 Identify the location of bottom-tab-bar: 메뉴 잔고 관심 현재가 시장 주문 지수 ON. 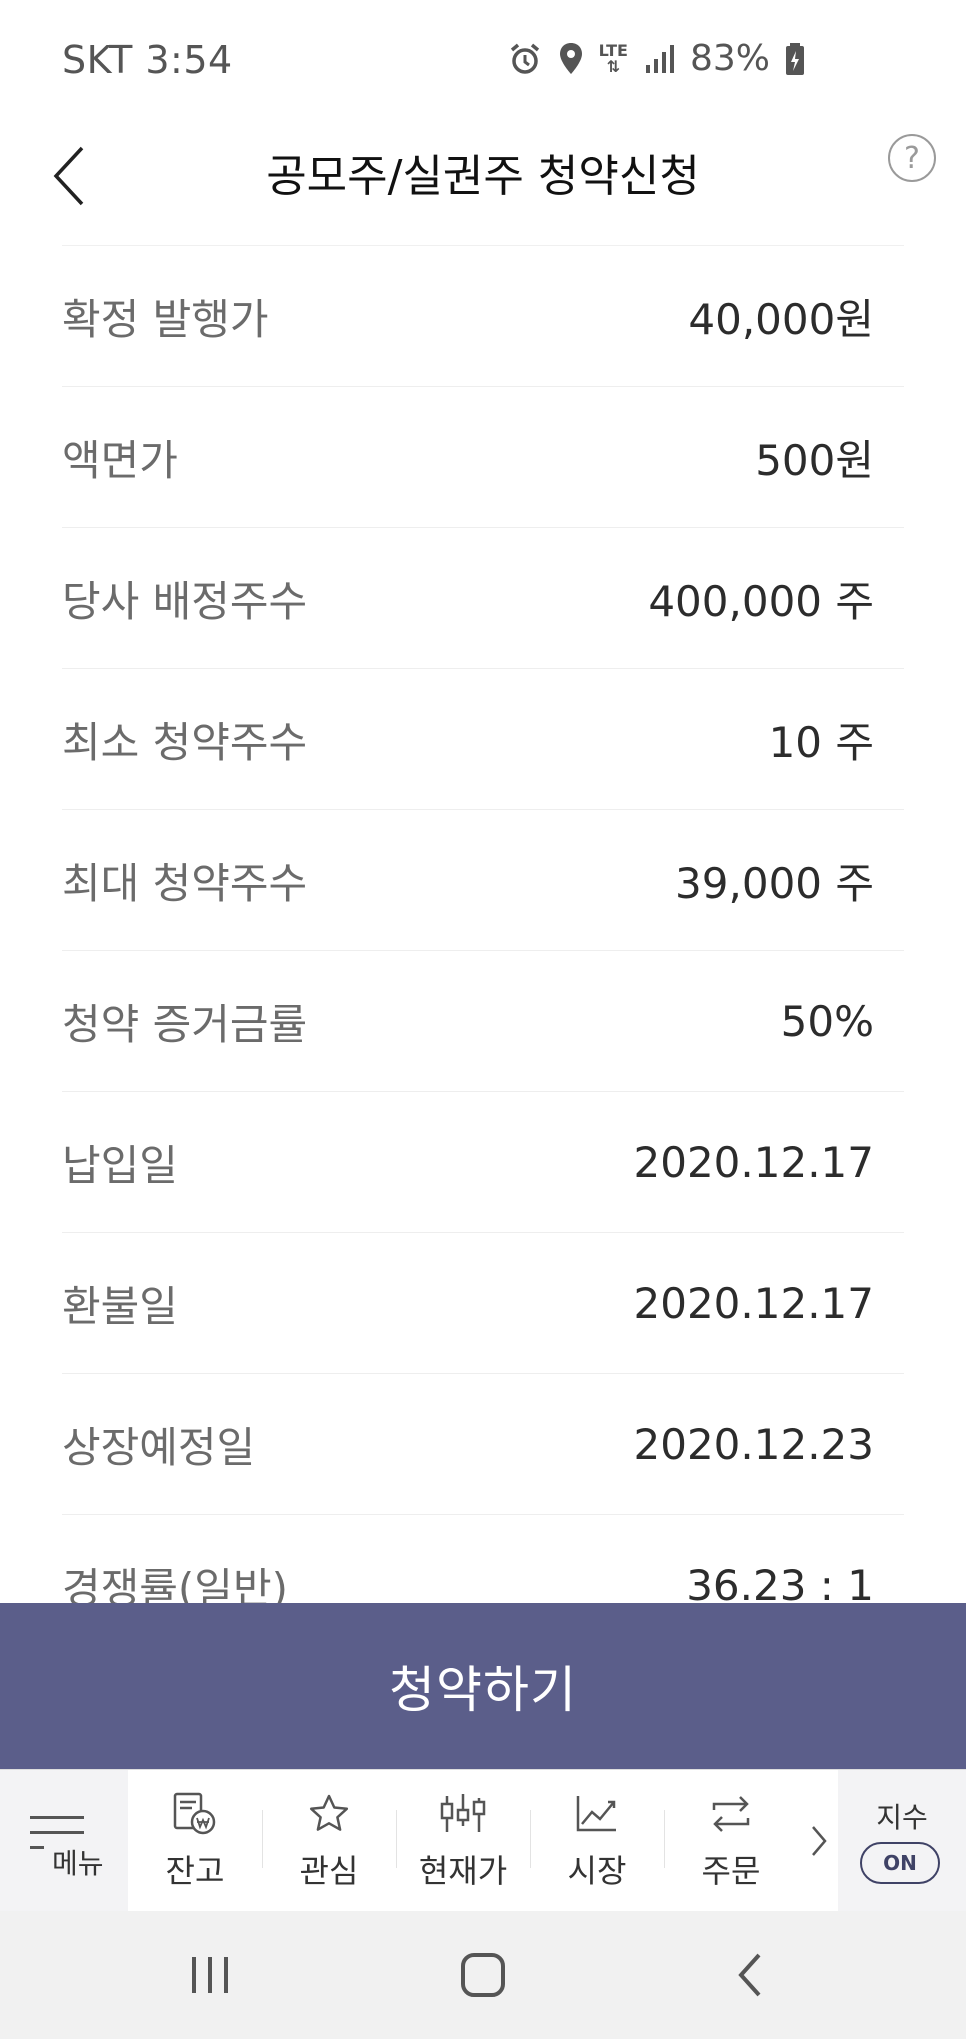
(483, 1840).